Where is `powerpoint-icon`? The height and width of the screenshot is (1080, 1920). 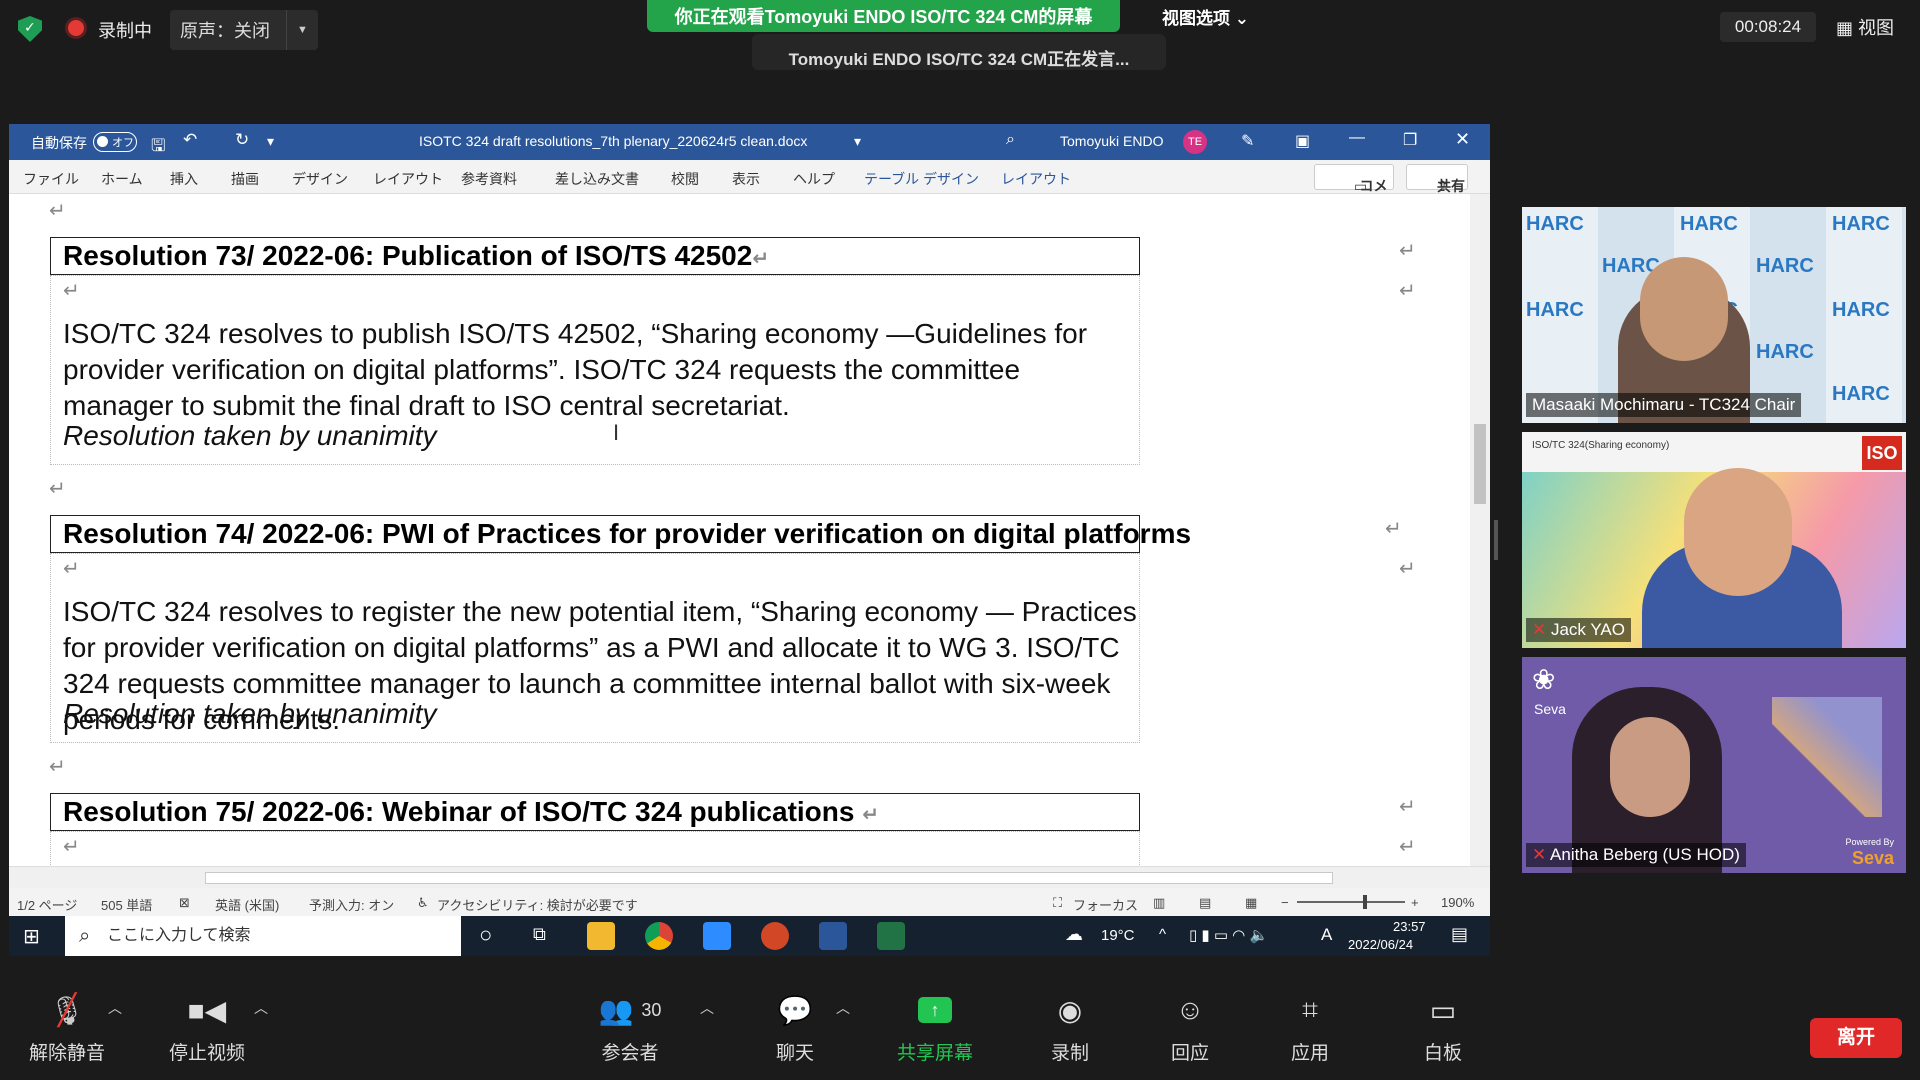 powerpoint-icon is located at coordinates (775, 936).